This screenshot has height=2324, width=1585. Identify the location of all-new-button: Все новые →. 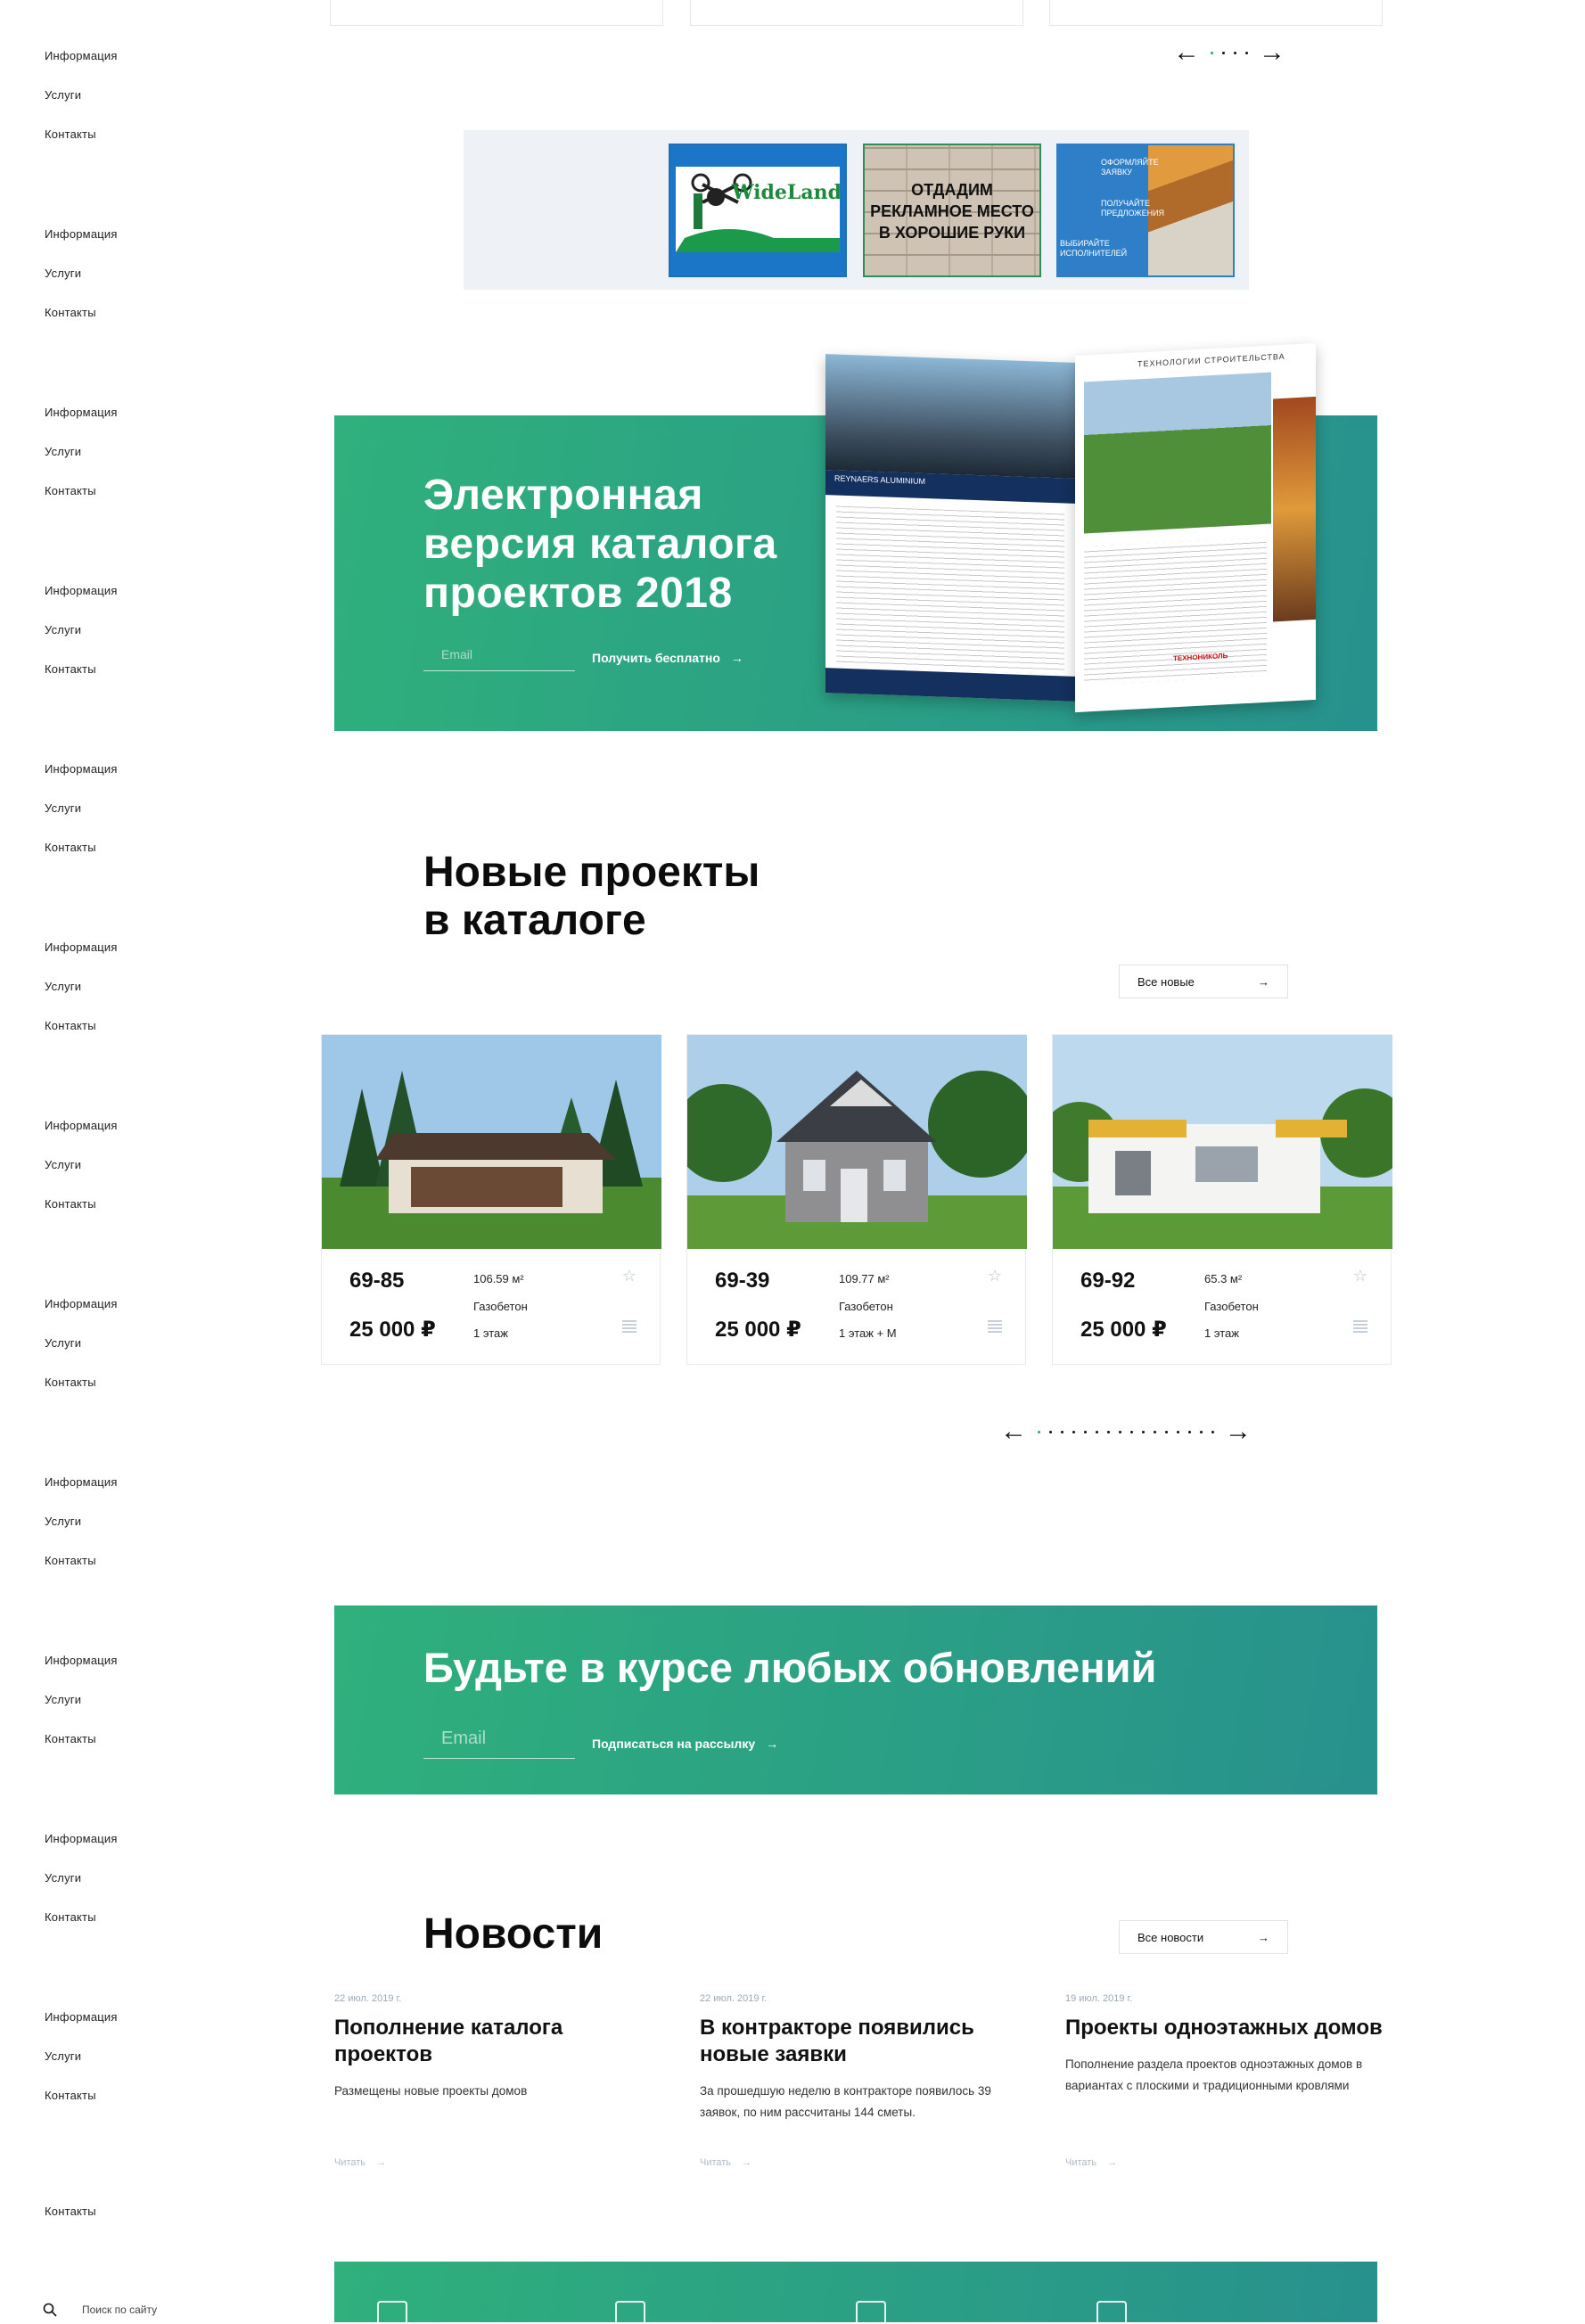
(1204, 981).